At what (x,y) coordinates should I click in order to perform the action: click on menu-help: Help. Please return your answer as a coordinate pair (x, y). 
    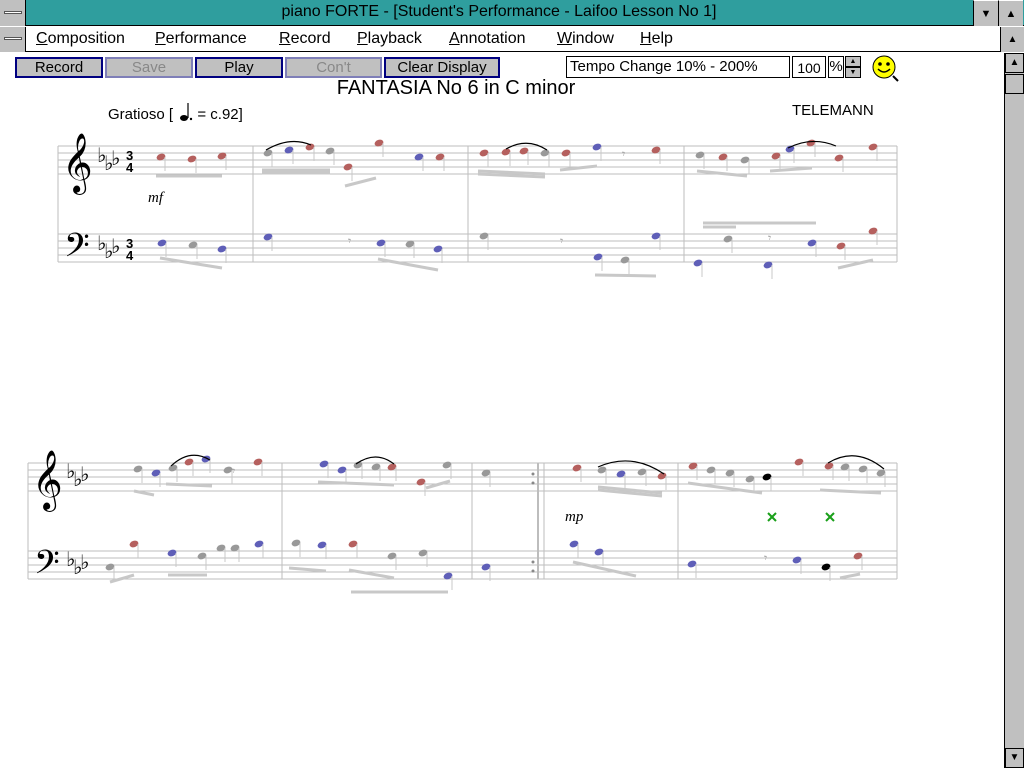
    Looking at the image, I should click on (656, 39).